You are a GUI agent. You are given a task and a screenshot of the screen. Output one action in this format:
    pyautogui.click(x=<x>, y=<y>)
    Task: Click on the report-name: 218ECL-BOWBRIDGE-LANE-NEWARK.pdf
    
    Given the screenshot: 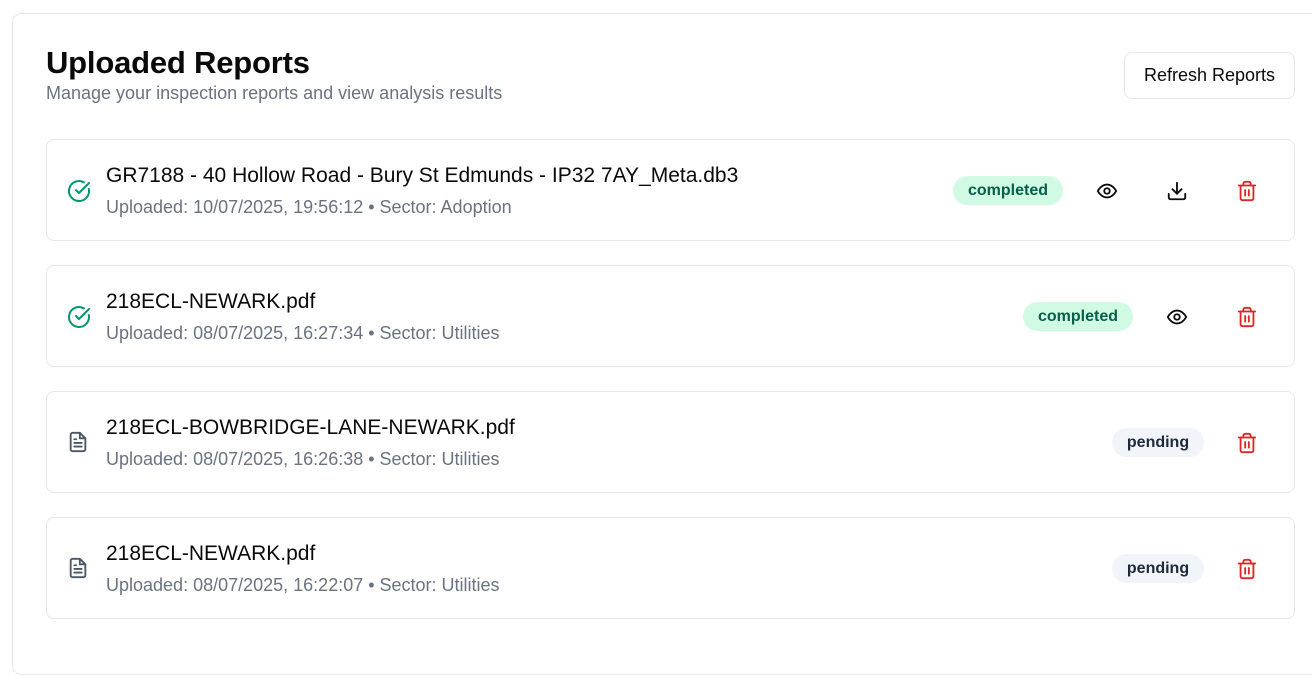 What is the action you would take?
    pyautogui.click(x=310, y=427)
    